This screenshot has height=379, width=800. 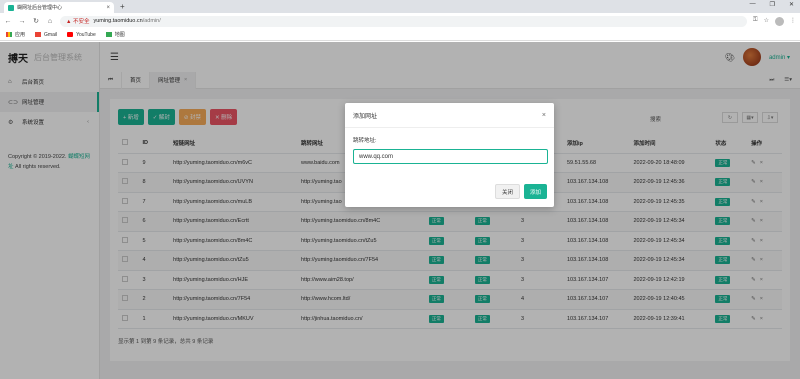 I want to click on browser-tab: 蝴网址后台管理中心 ×, so click(x=59, y=7).